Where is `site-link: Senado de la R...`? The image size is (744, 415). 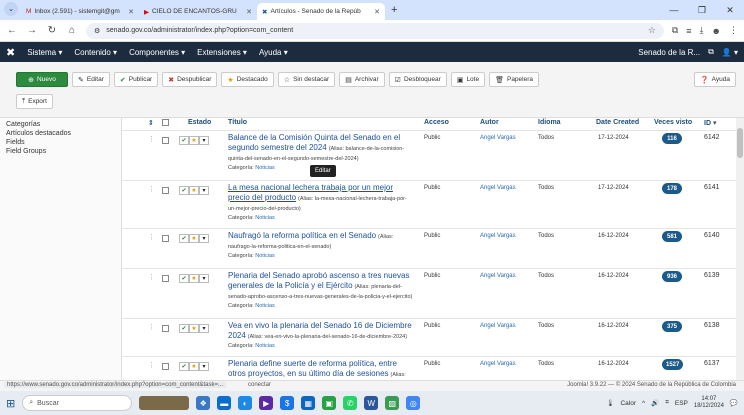 site-link: Senado de la R... is located at coordinates (669, 52).